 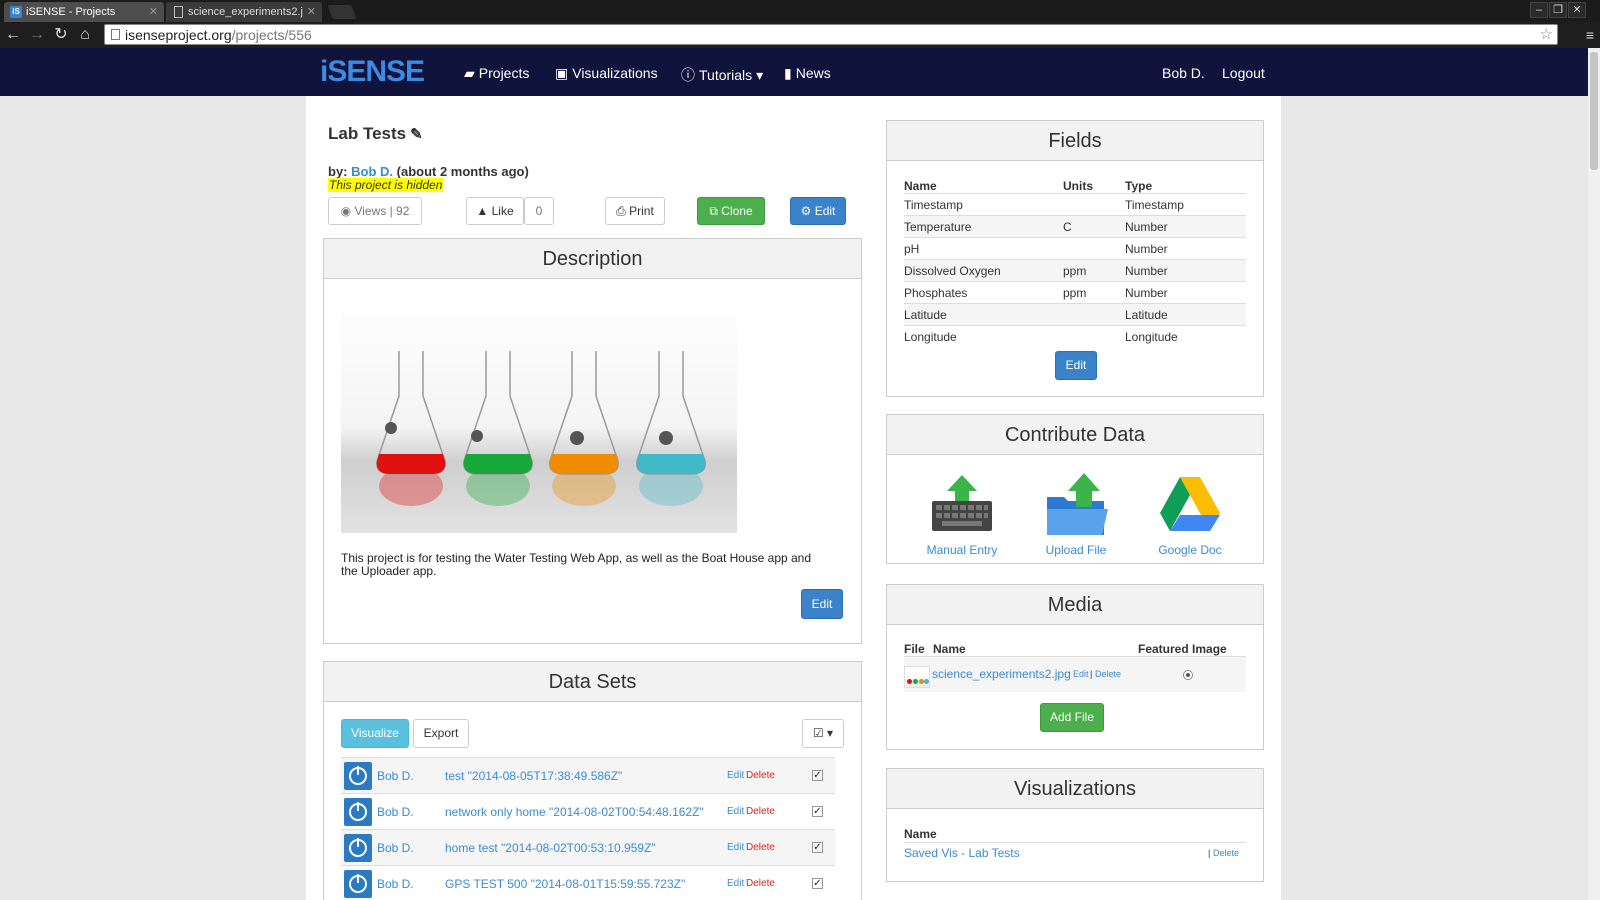 I want to click on author-link: Bob D., so click(x=372, y=171).